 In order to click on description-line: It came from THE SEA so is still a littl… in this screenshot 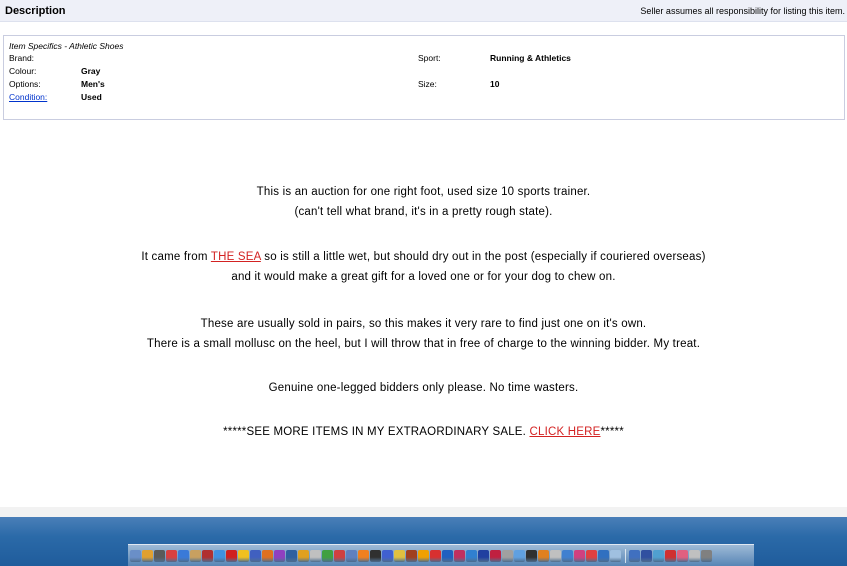, I will do `click(423, 257)`.